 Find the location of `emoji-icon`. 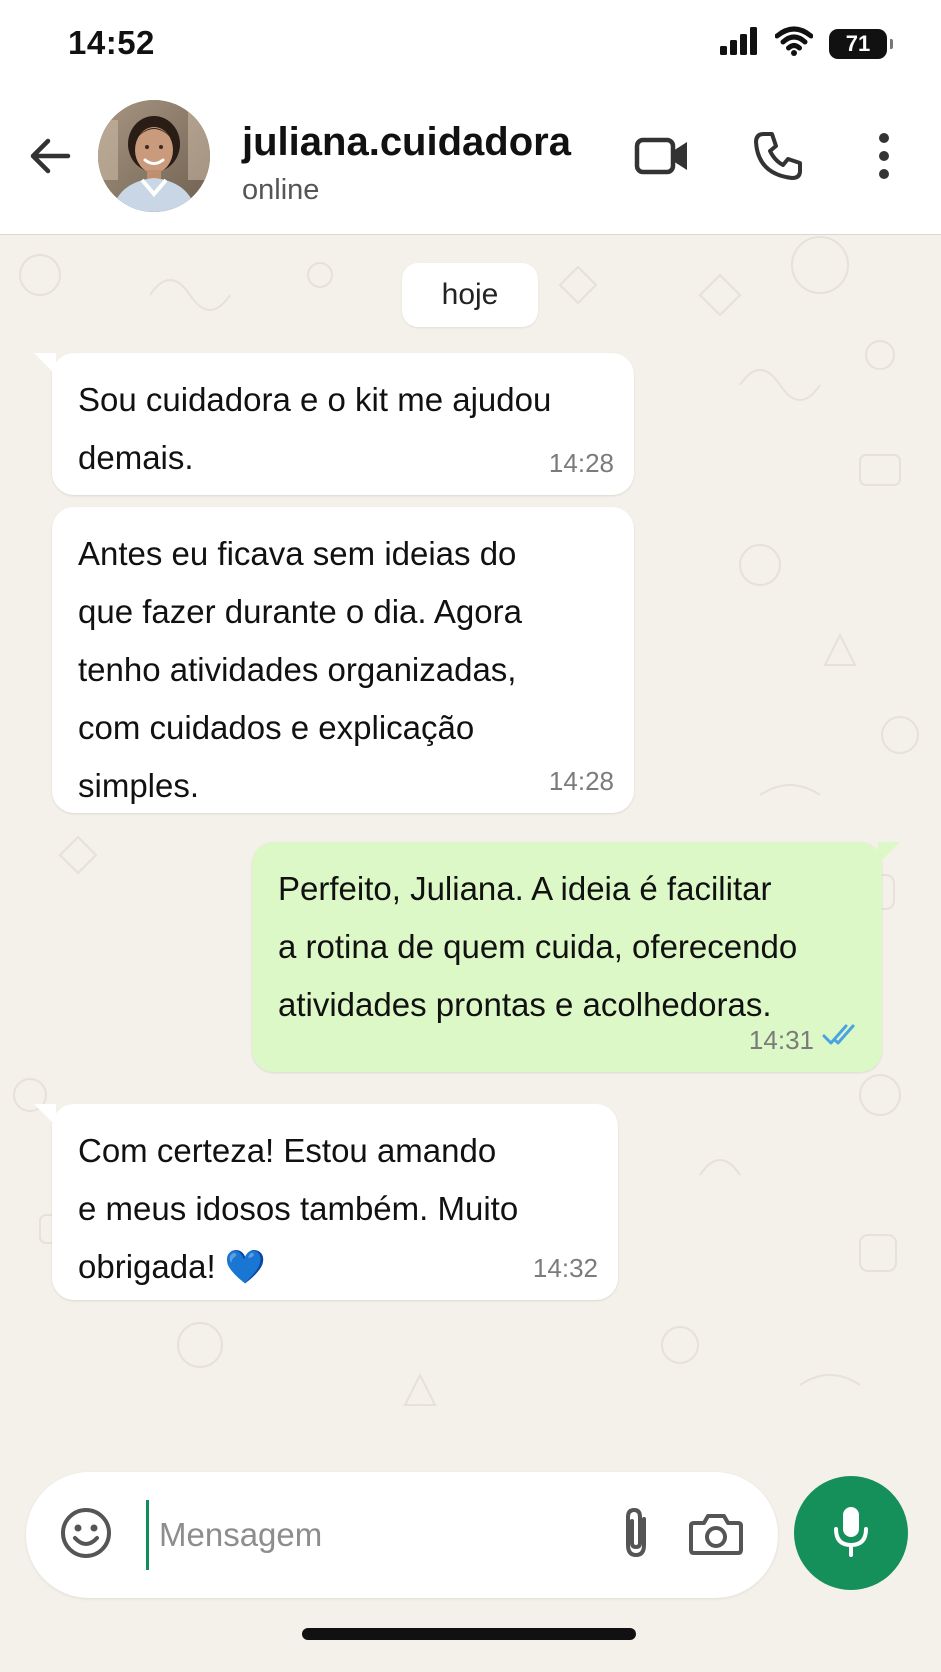

emoji-icon is located at coordinates (86, 1535).